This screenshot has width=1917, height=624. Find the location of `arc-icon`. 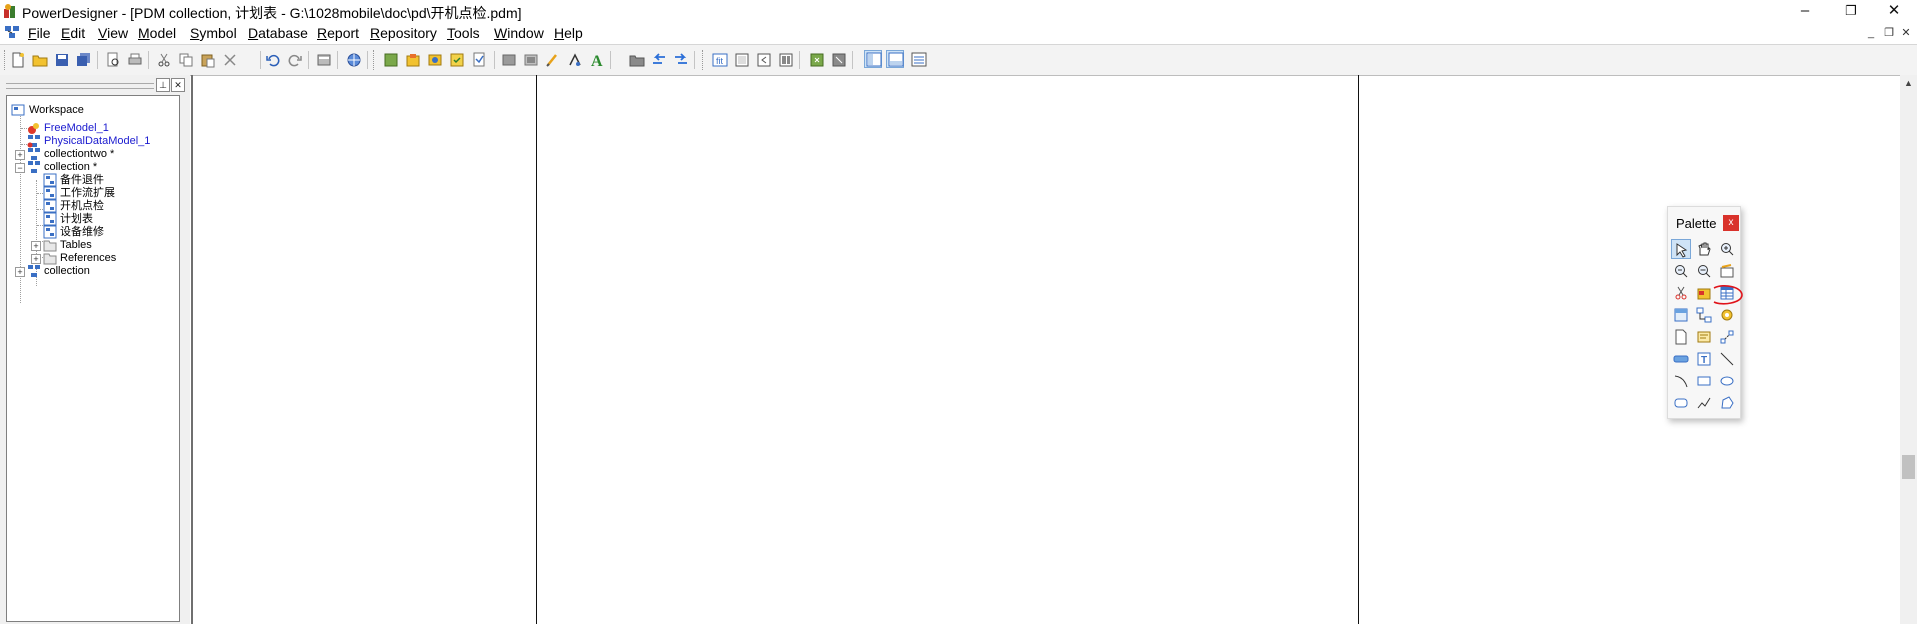

arc-icon is located at coordinates (1681, 381).